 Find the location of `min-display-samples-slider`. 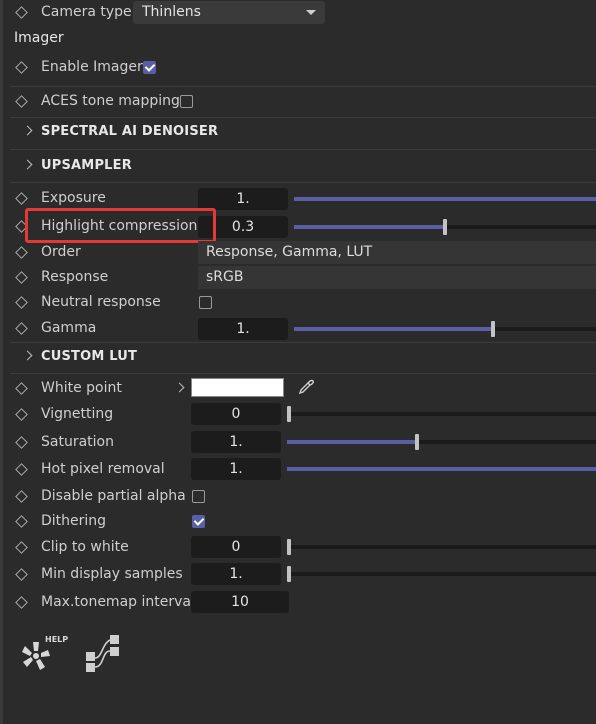

min-display-samples-slider is located at coordinates (441, 574).